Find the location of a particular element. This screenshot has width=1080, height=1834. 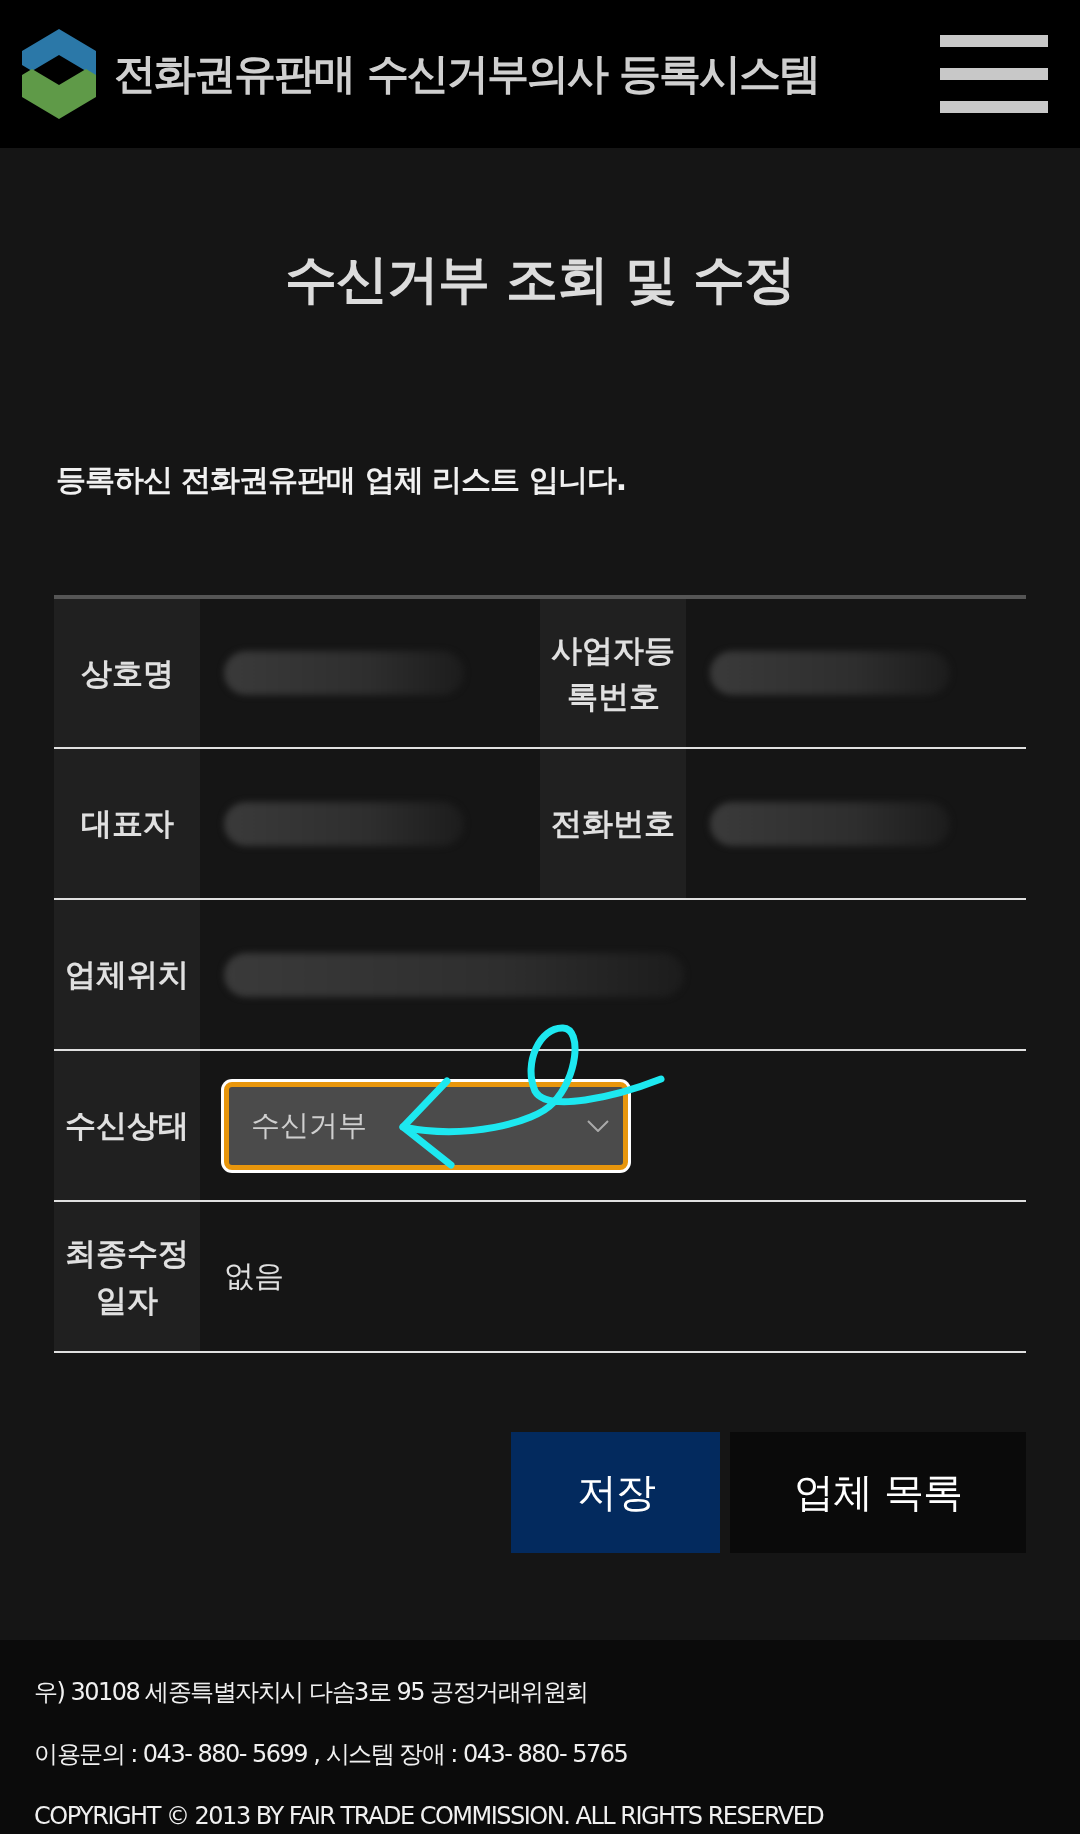

list-button: 업체 목록 is located at coordinates (878, 1492).